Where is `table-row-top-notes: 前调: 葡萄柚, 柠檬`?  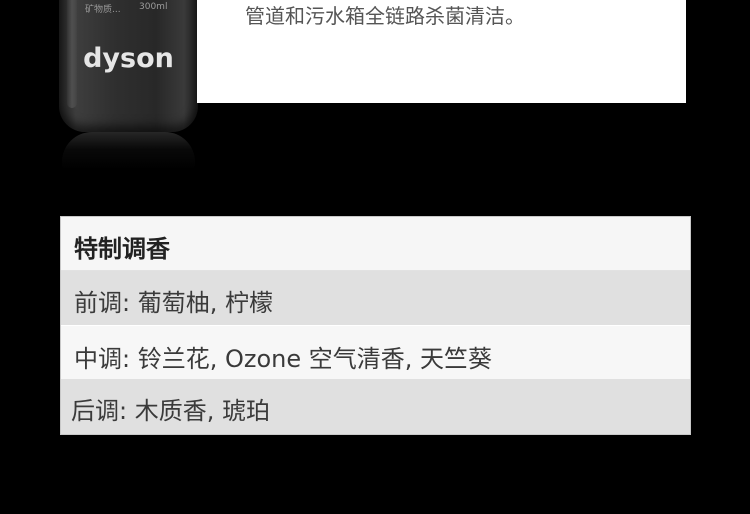
table-row-top-notes: 前调: 葡萄柚, 柠檬 is located at coordinates (375, 298).